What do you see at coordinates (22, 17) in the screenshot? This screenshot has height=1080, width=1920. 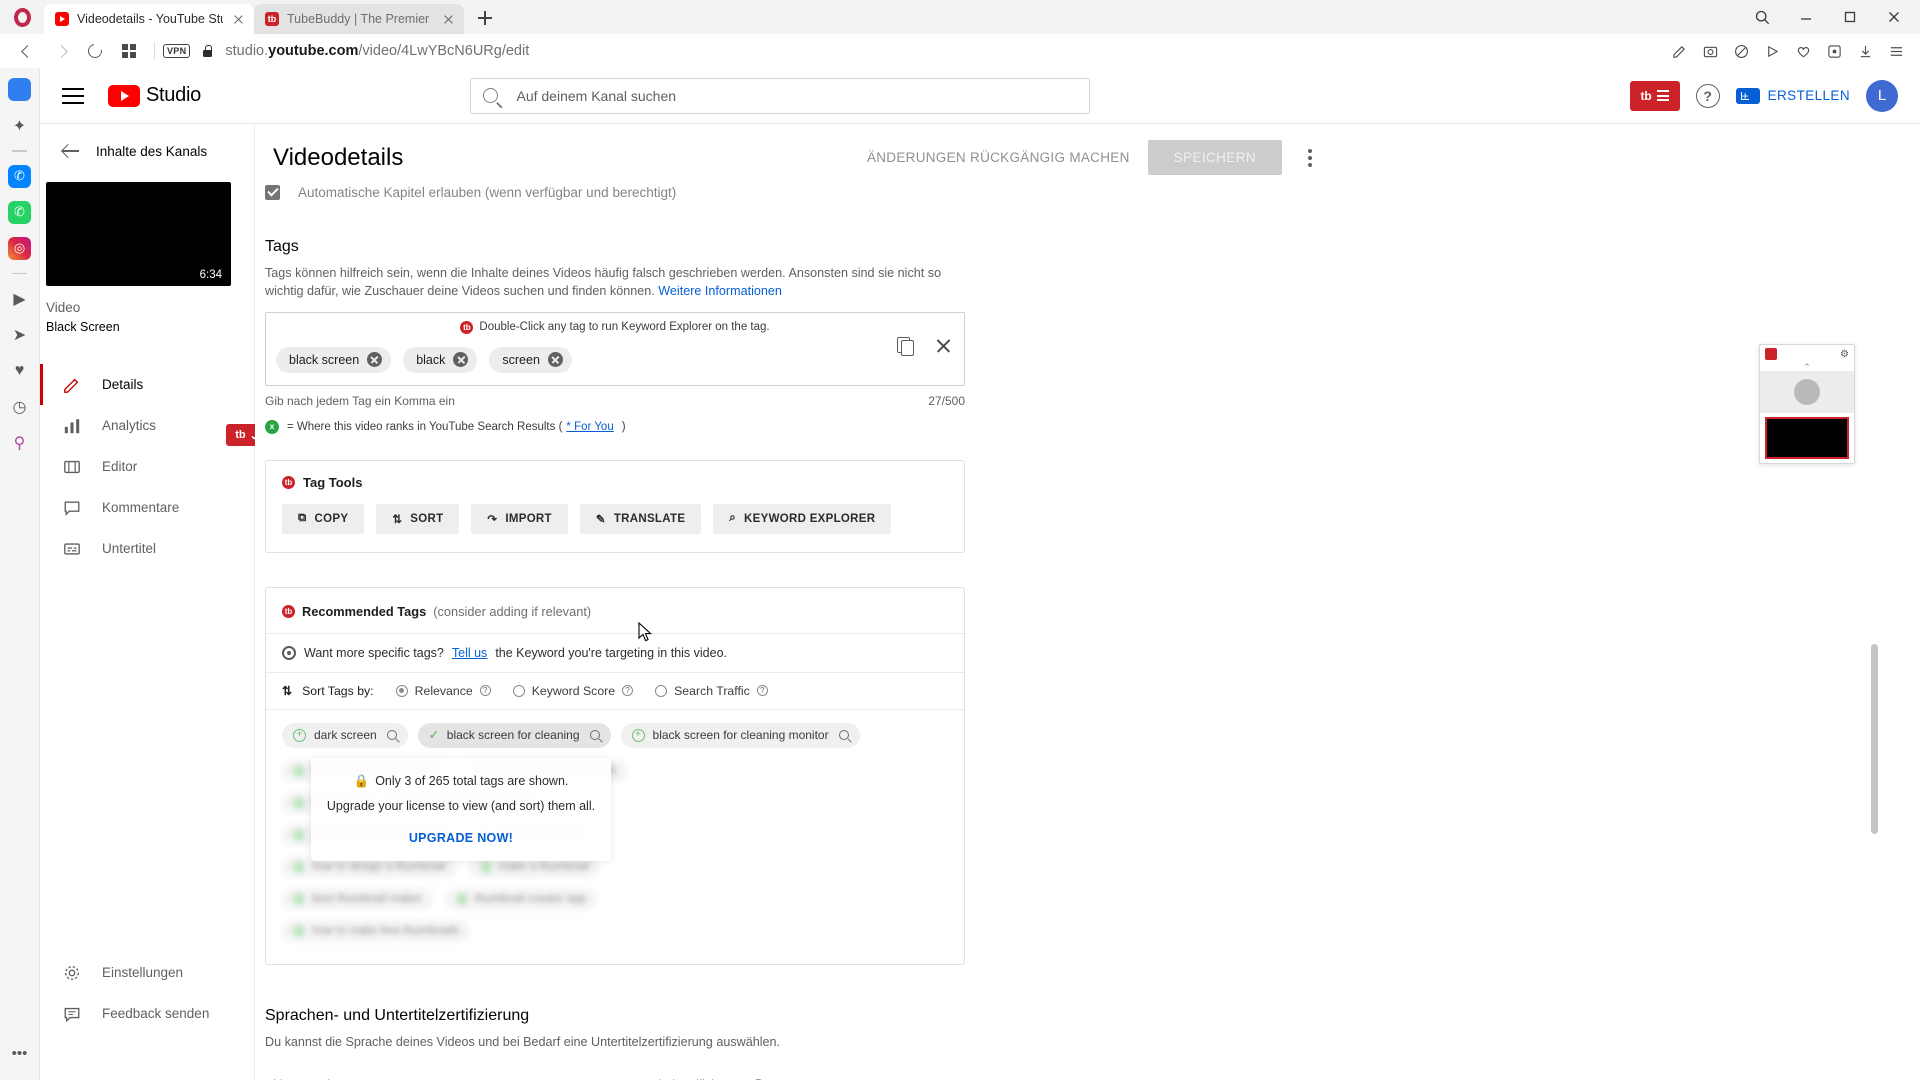 I see `opera-logo` at bounding box center [22, 17].